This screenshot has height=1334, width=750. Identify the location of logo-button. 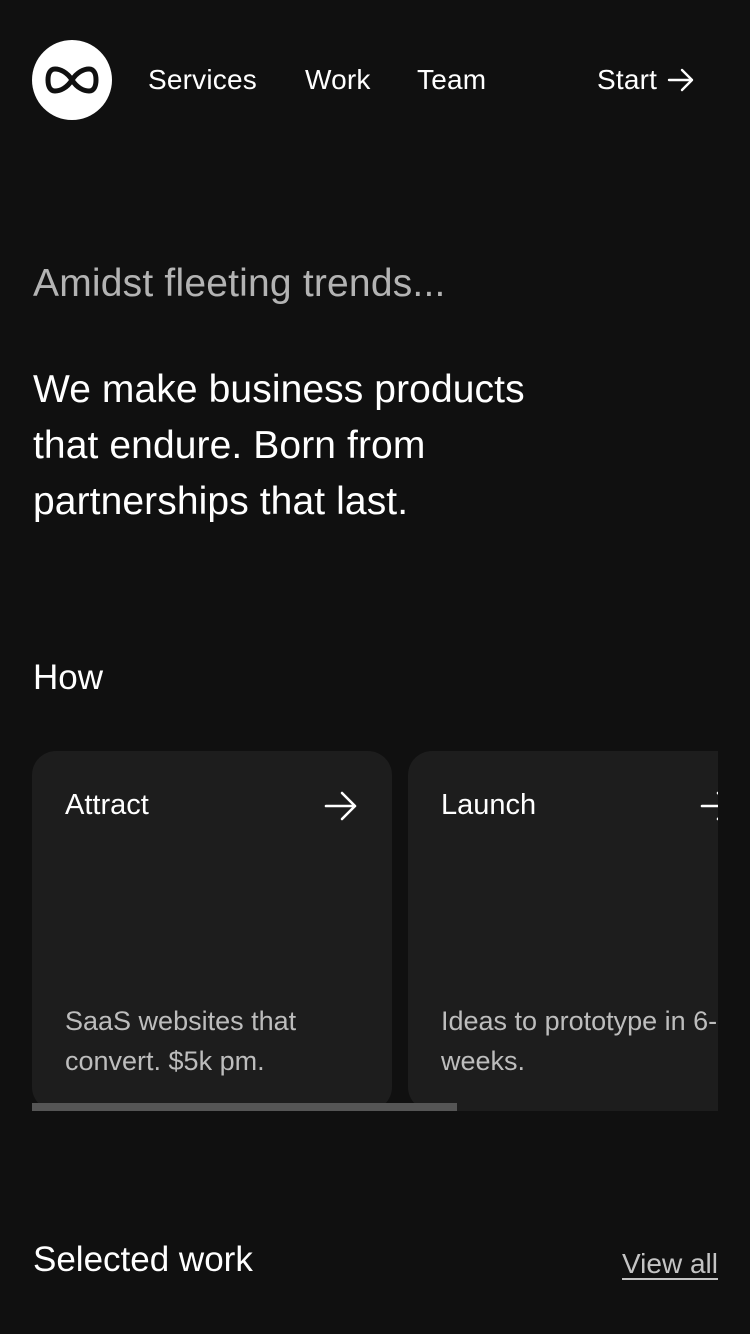
(72, 80).